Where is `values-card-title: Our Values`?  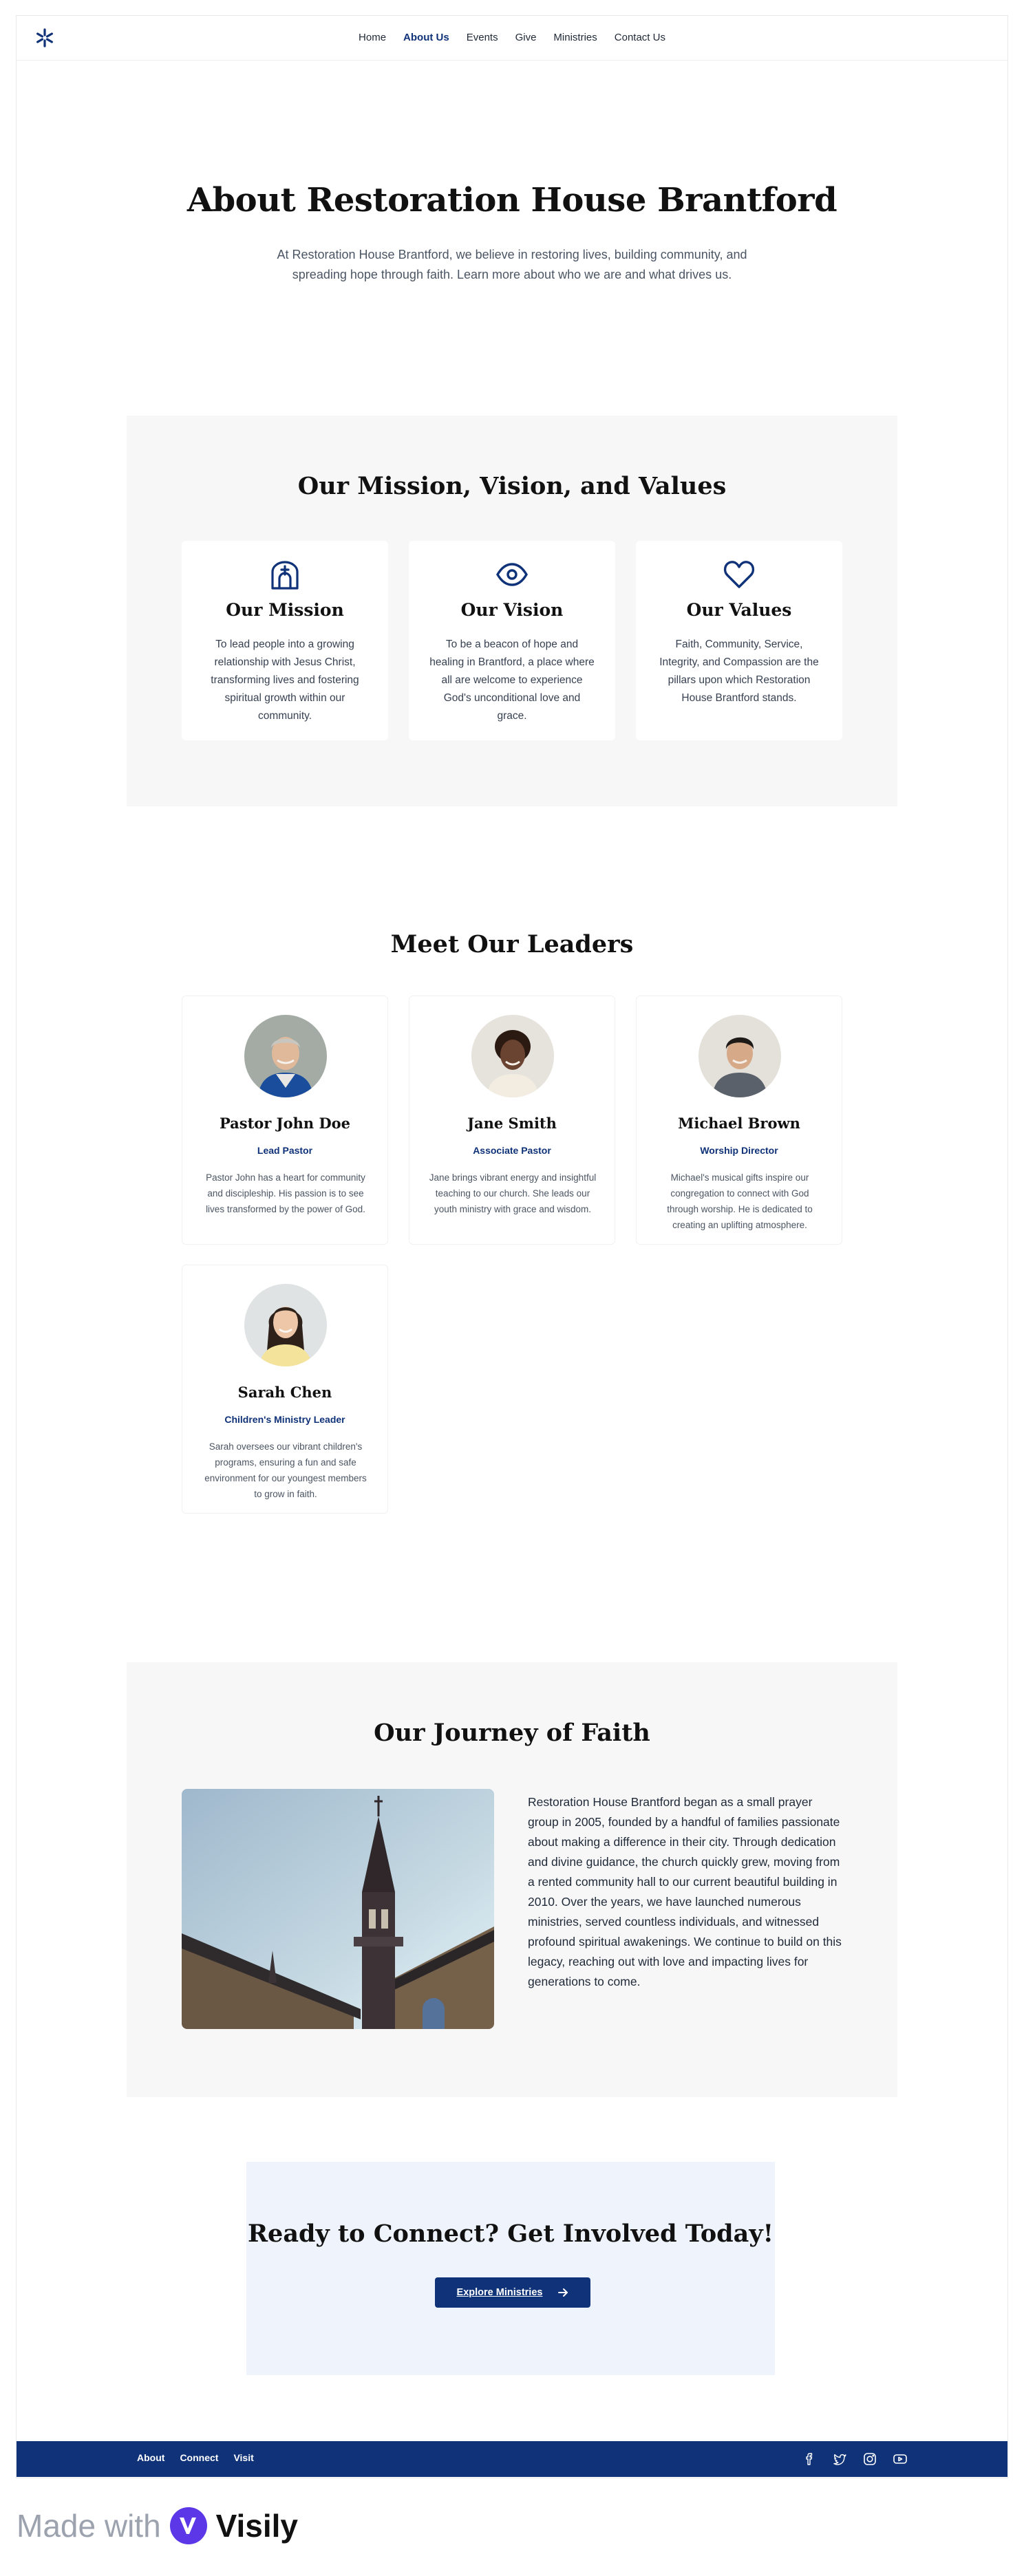 values-card-title: Our Values is located at coordinates (739, 610).